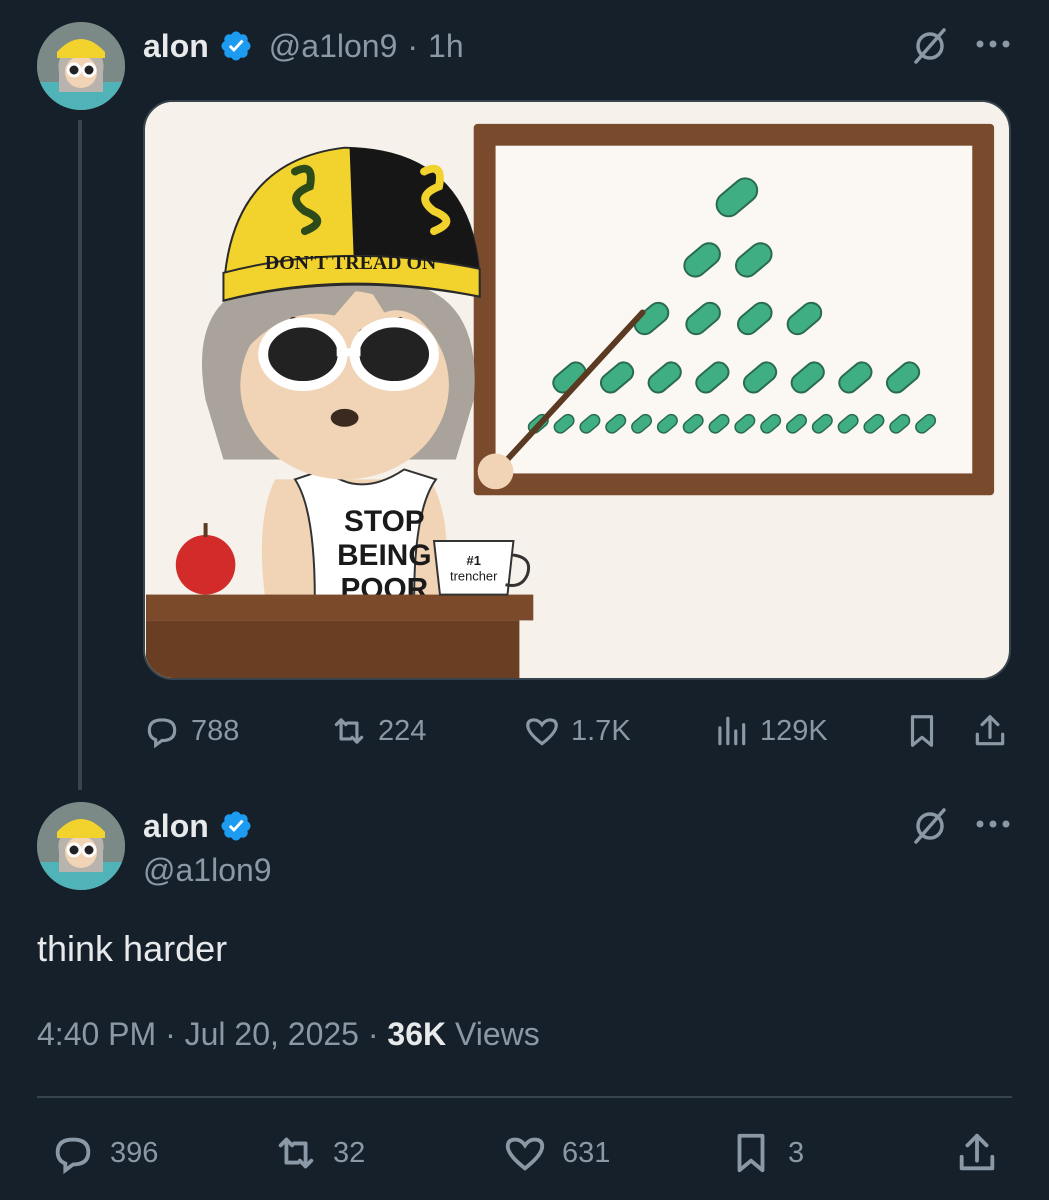  Describe the element at coordinates (794, 730) in the screenshot. I see `views-count: 129K` at that location.